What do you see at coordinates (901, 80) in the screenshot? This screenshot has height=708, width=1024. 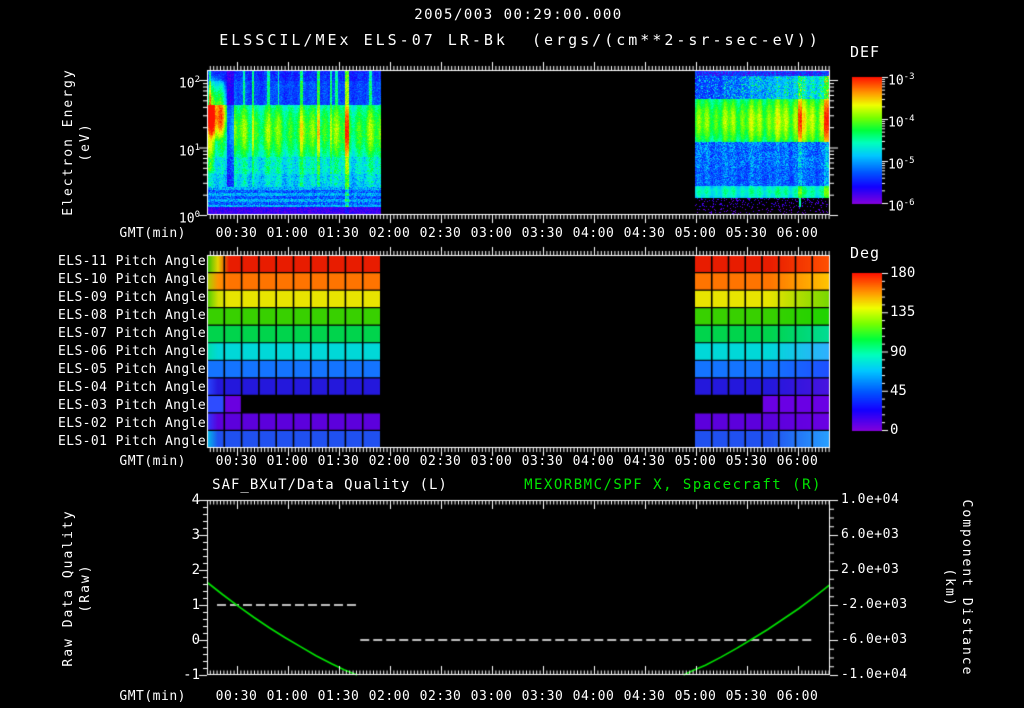 I see `def-tick-label: 10-3` at bounding box center [901, 80].